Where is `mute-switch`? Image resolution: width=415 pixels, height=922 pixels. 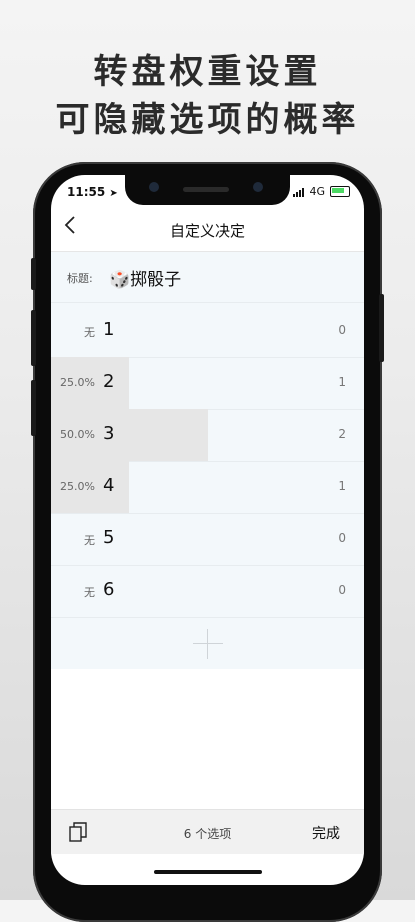
mute-switch is located at coordinates (33, 274).